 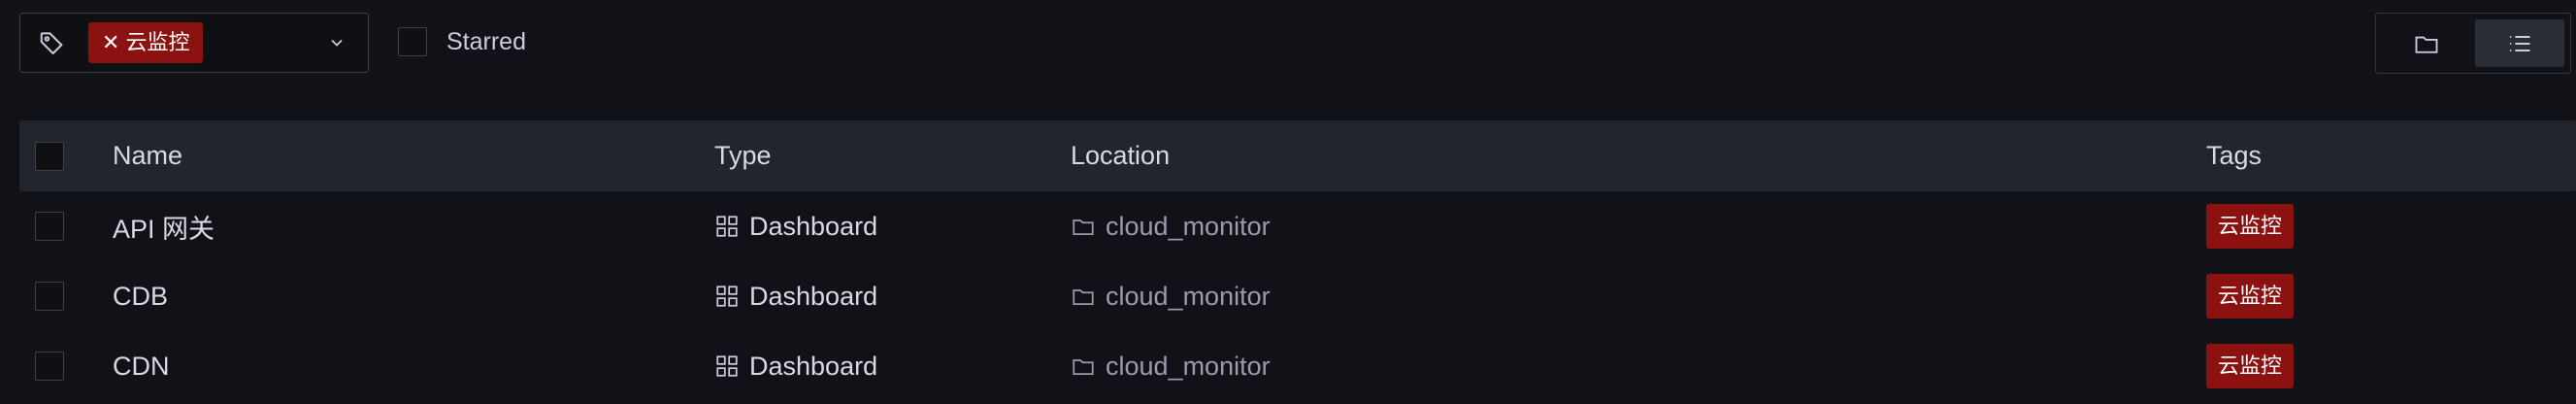 What do you see at coordinates (486, 41) in the screenshot?
I see `starred-label: Starred` at bounding box center [486, 41].